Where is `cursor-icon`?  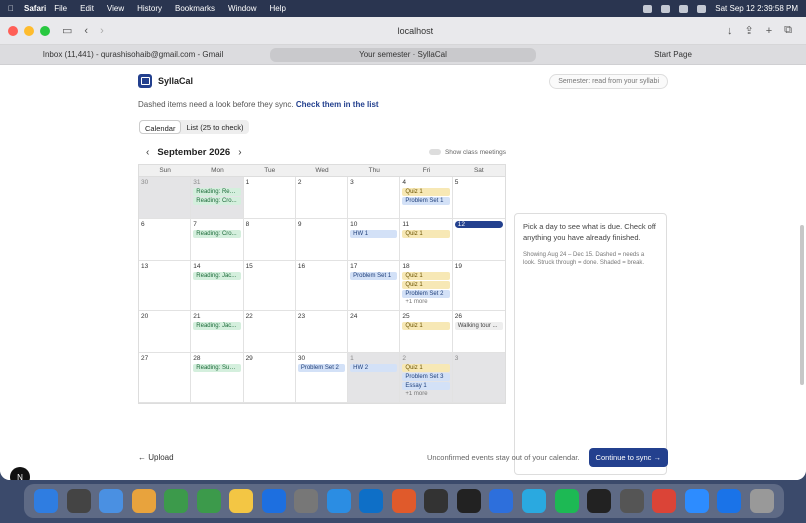
cursor-icon is located at coordinates (436, 501).